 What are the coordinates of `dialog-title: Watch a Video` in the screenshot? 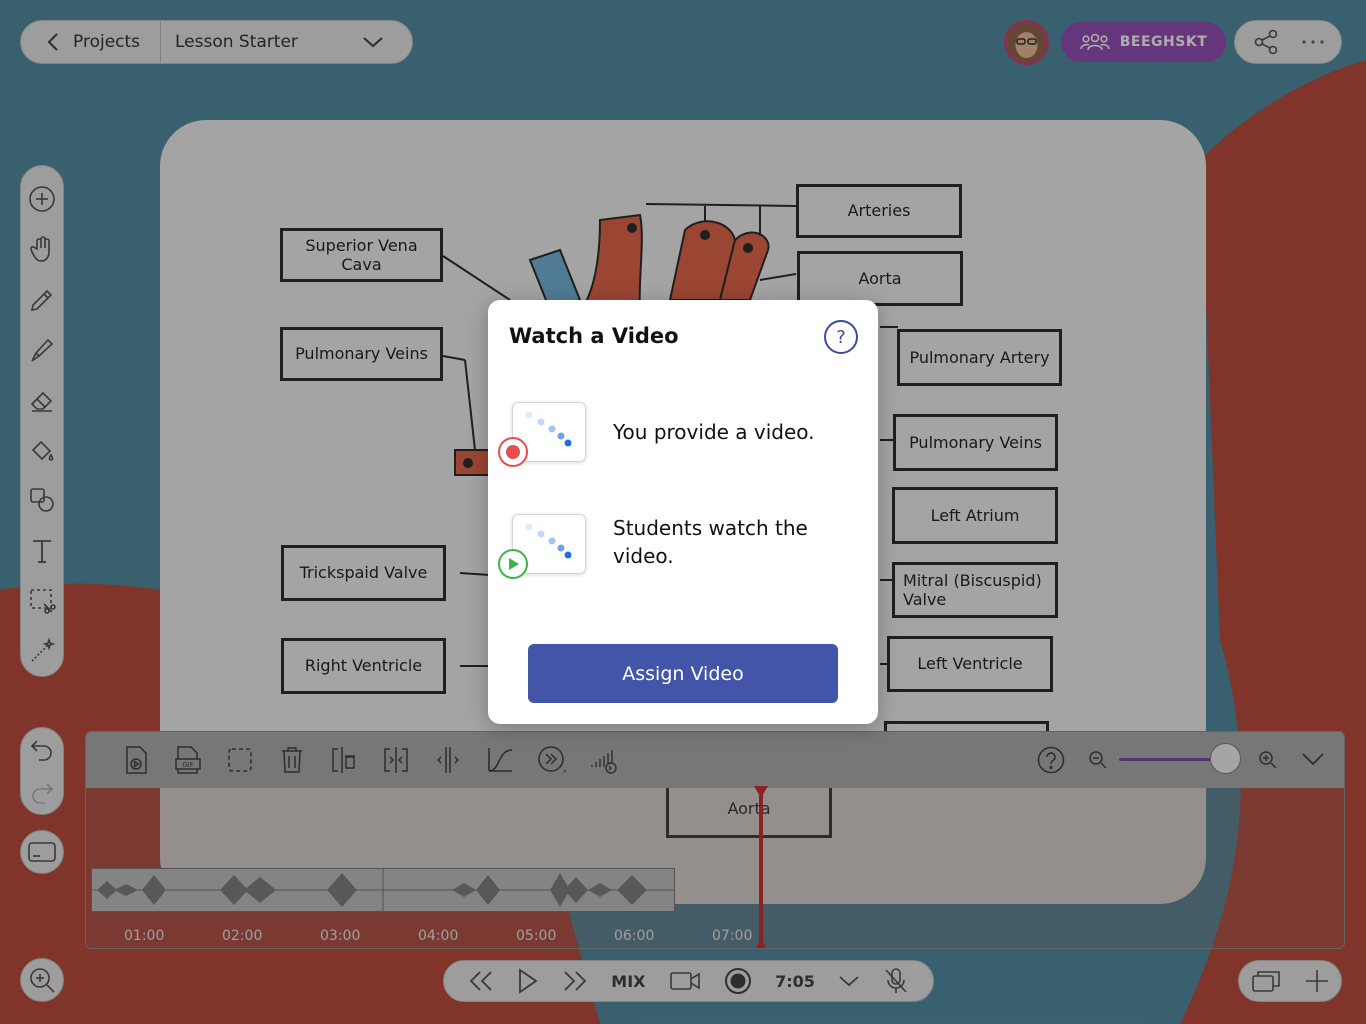 It's located at (594, 336).